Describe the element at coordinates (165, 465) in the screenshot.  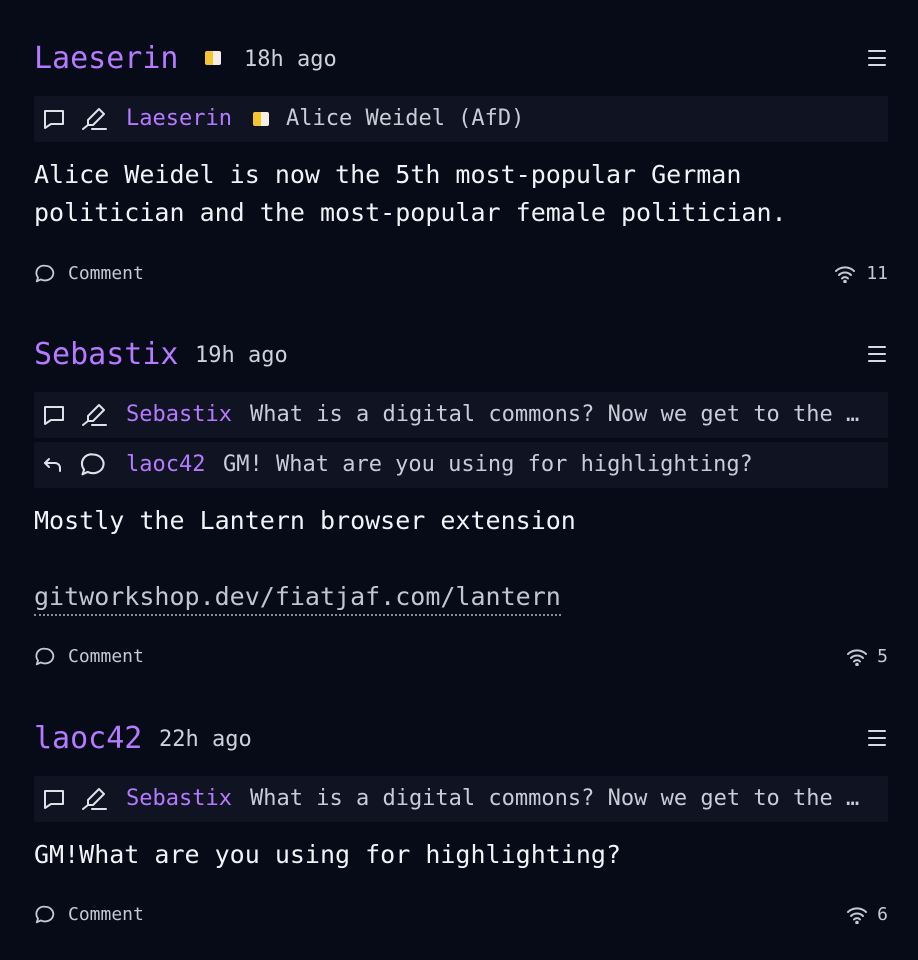
I see `reply-author: laoc42` at that location.